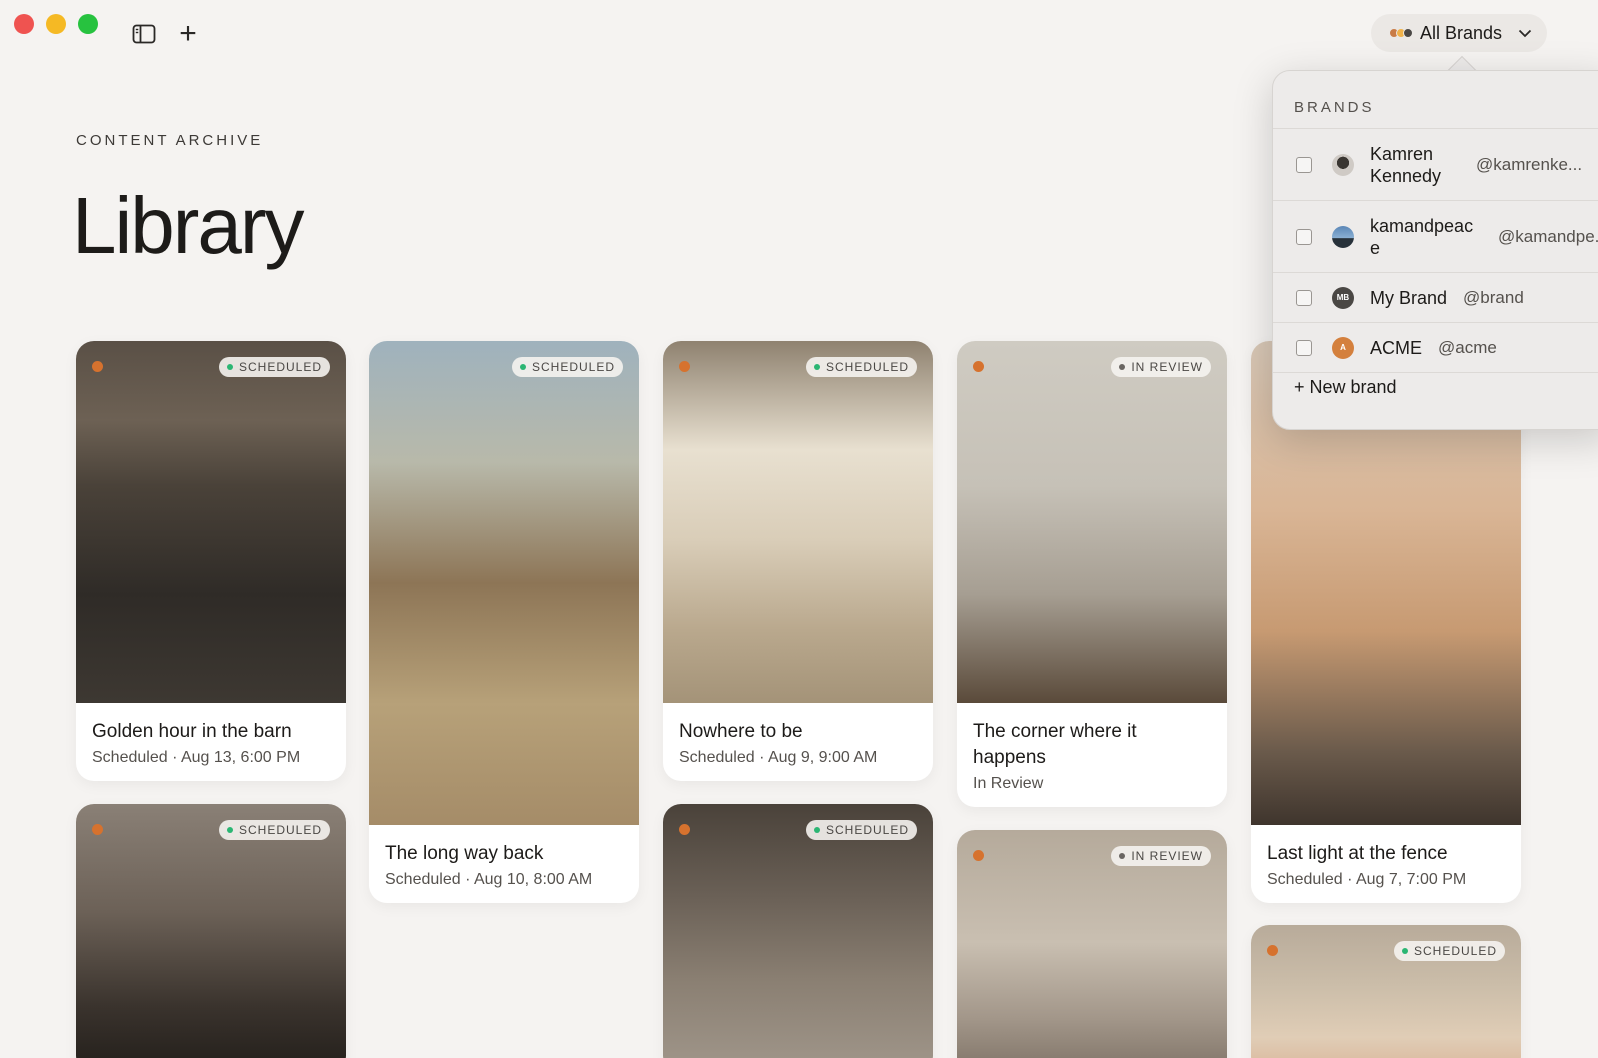  What do you see at coordinates (489, 879) in the screenshot?
I see `card-meta: Scheduled · Aug 10, 8:00 AM` at bounding box center [489, 879].